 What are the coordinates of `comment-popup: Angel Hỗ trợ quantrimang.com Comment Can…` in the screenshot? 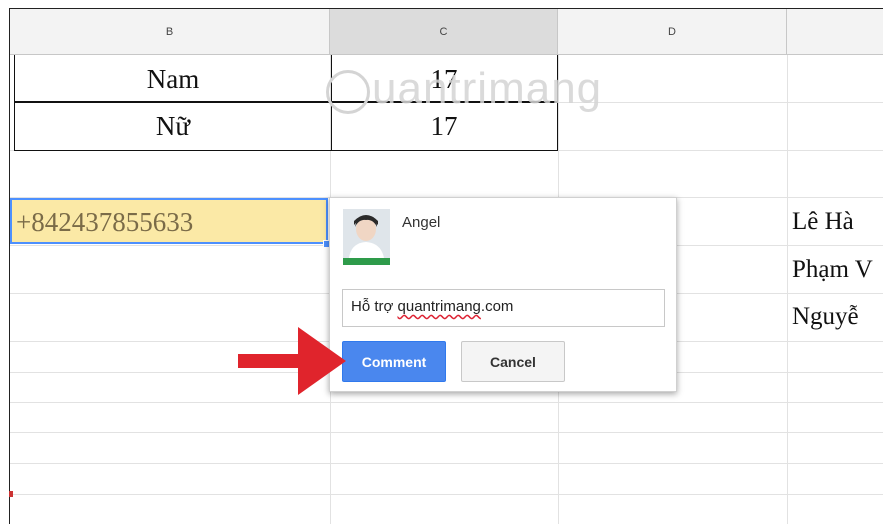 It's located at (503, 294).